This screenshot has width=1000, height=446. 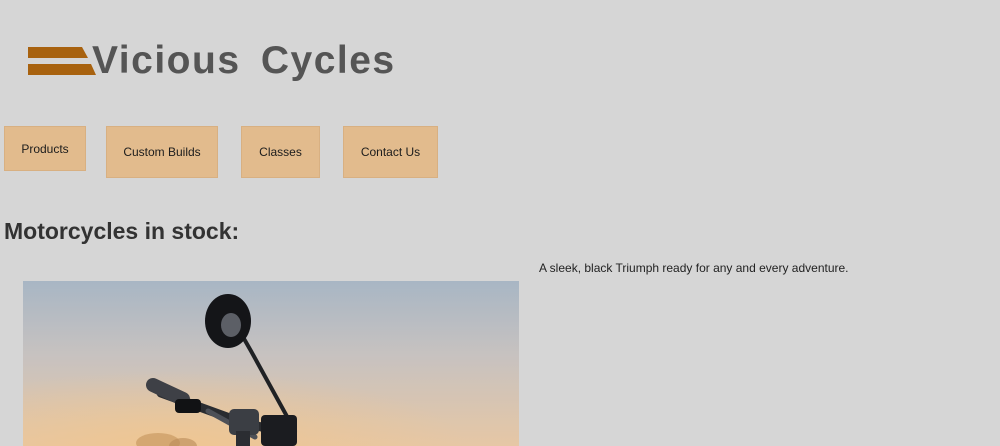 What do you see at coordinates (62, 61) in the screenshot?
I see `logo-stripes-icon` at bounding box center [62, 61].